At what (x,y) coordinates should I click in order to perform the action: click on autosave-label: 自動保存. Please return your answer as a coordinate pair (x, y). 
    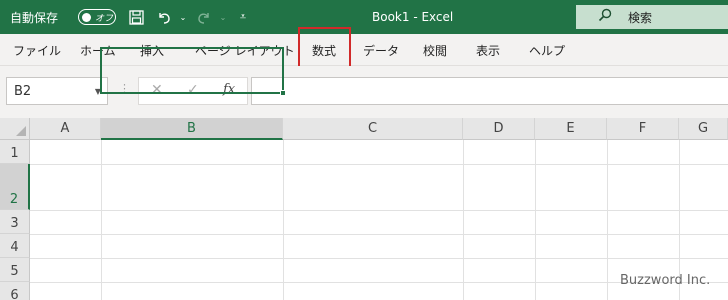
    Looking at the image, I should click on (34, 17).